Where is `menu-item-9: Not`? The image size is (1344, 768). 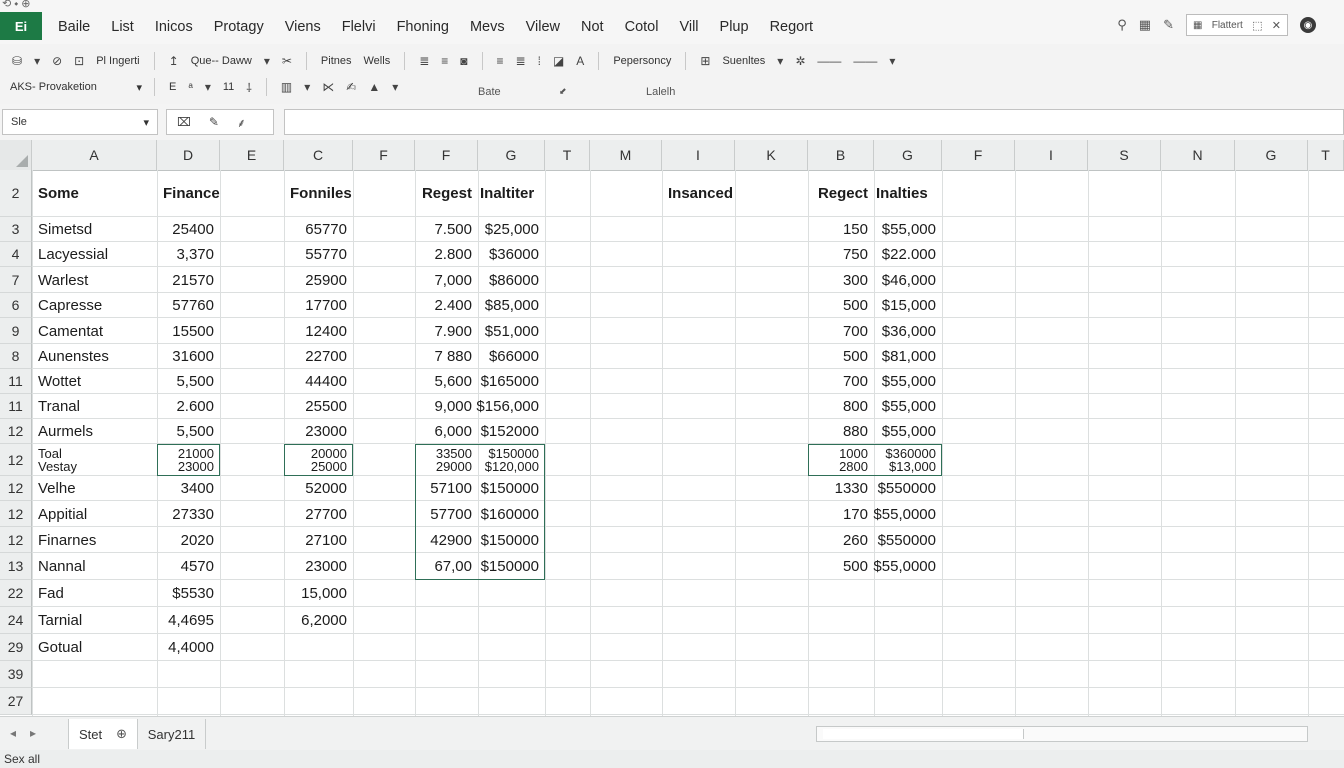 menu-item-9: Not is located at coordinates (592, 27).